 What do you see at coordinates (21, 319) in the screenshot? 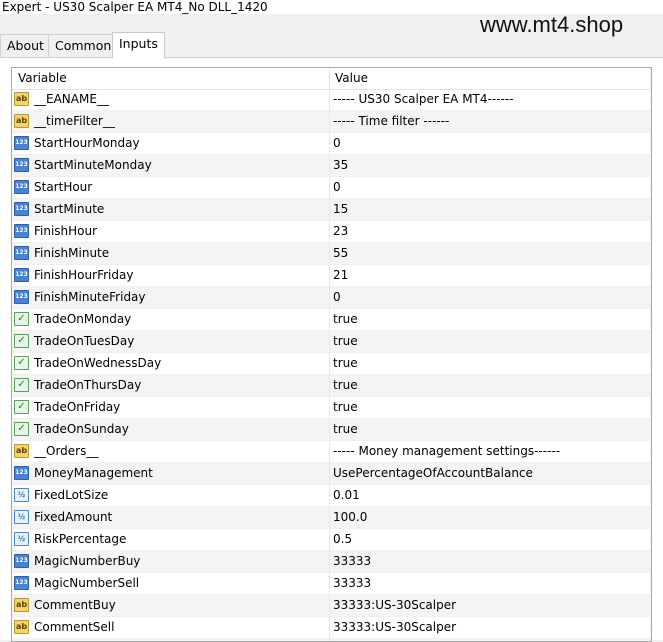
I see `boolean-param-icon: ✓` at bounding box center [21, 319].